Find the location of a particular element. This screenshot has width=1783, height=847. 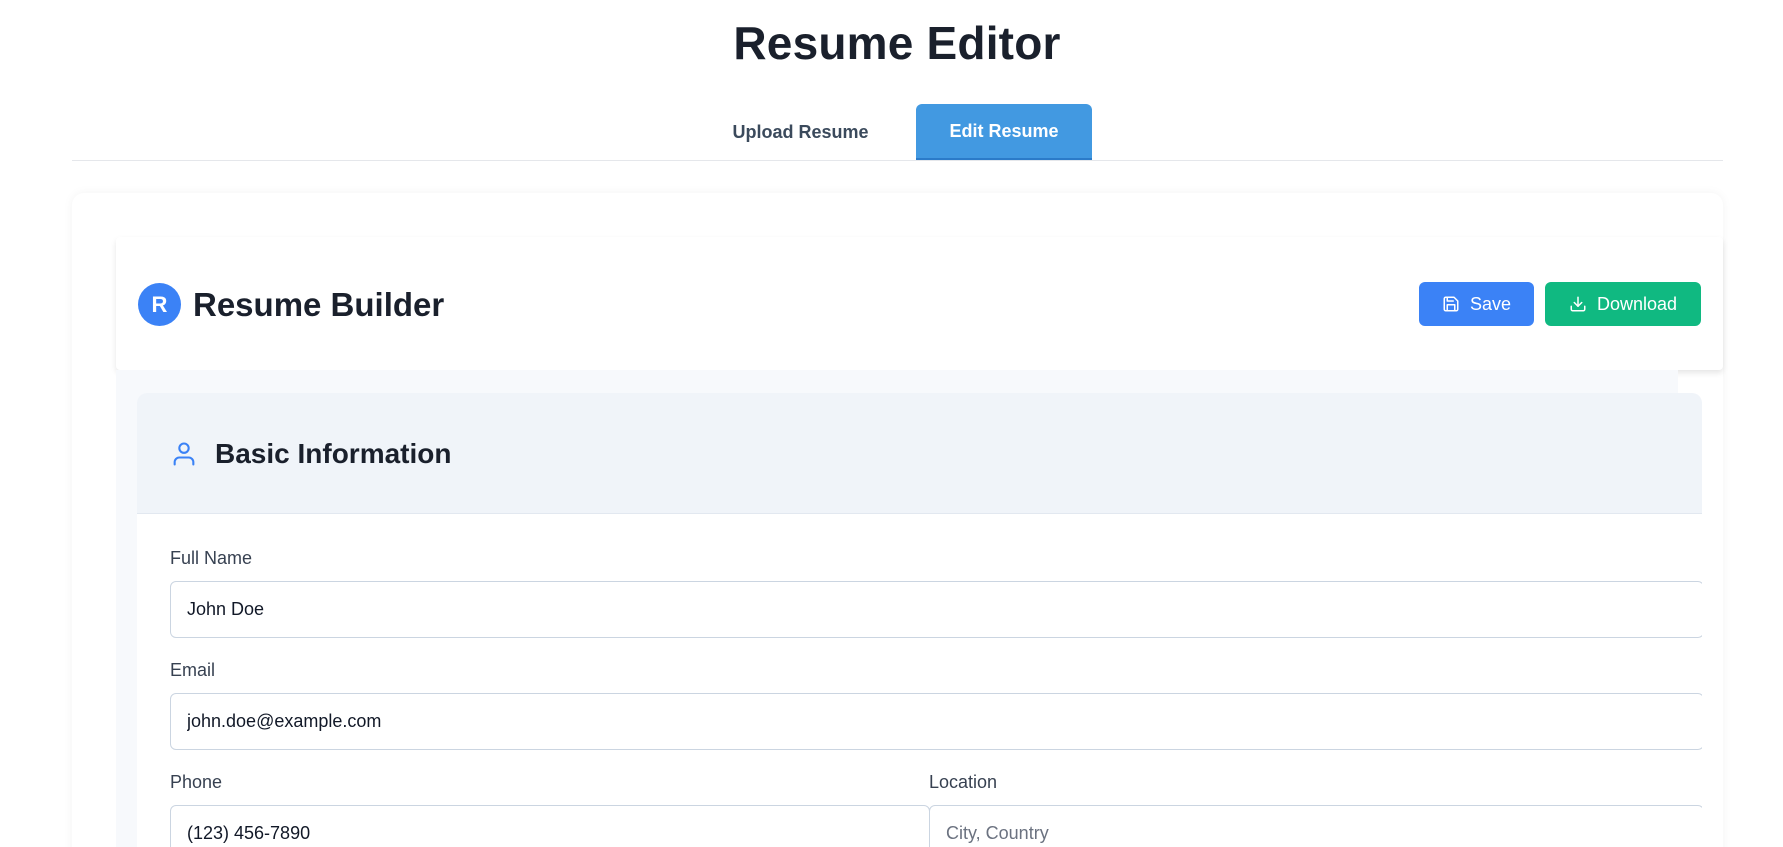

email-input is located at coordinates (936, 721).